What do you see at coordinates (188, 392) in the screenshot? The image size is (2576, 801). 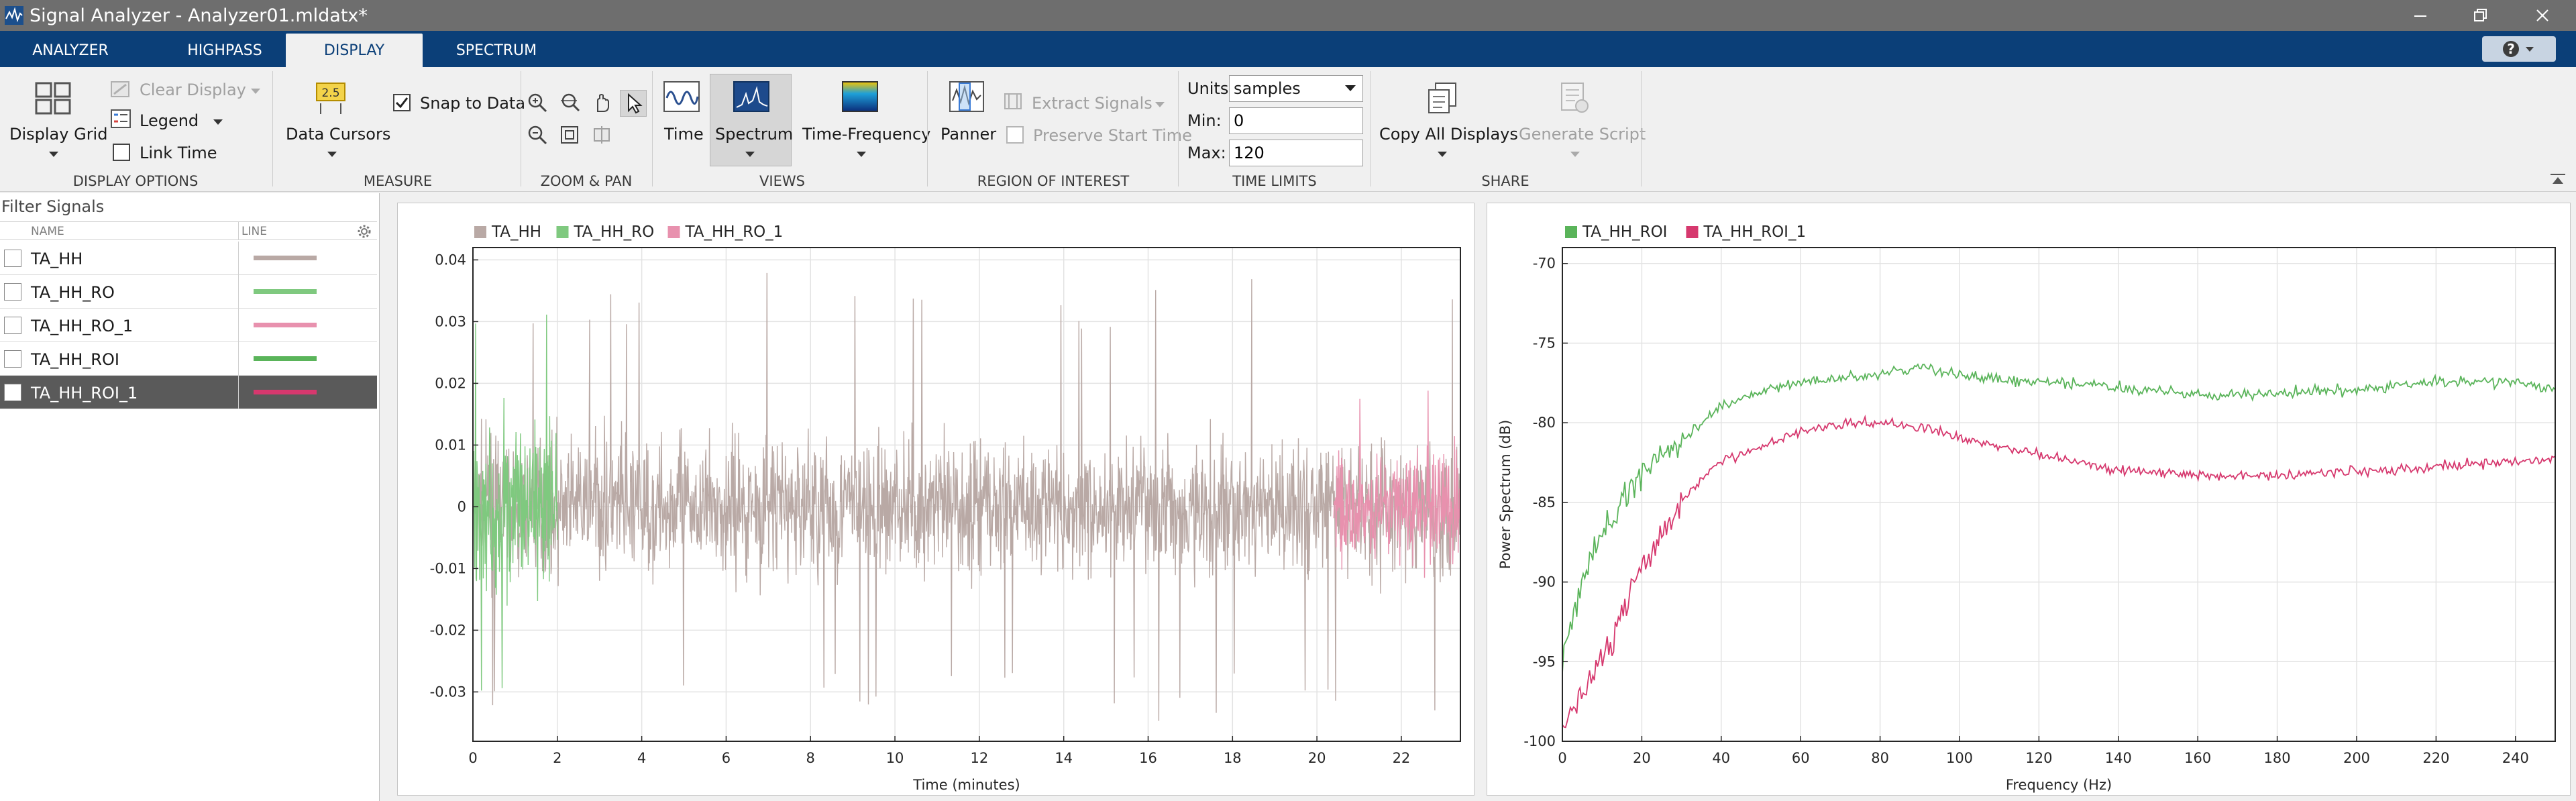 I see `table-row: TA_HH_ROI_1` at bounding box center [188, 392].